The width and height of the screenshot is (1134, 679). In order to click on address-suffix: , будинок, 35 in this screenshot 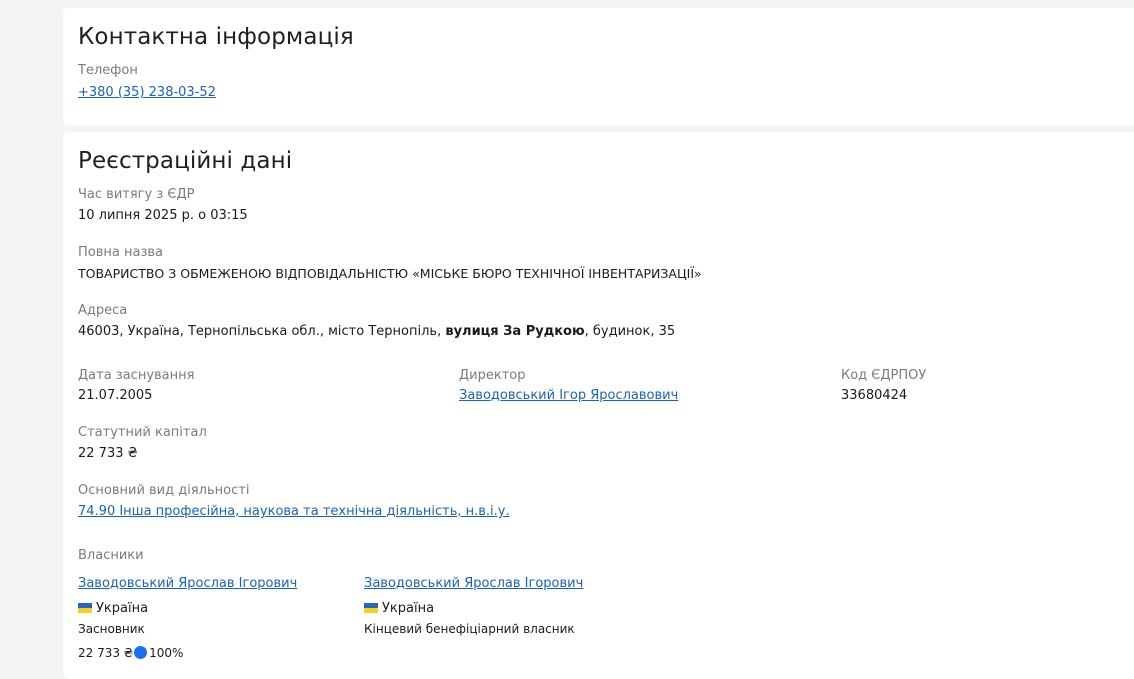, I will do `click(630, 331)`.